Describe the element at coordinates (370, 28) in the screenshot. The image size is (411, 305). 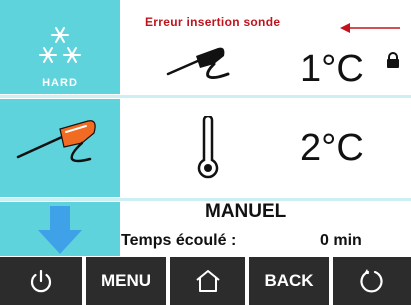
I see `arrow-left-icon` at that location.